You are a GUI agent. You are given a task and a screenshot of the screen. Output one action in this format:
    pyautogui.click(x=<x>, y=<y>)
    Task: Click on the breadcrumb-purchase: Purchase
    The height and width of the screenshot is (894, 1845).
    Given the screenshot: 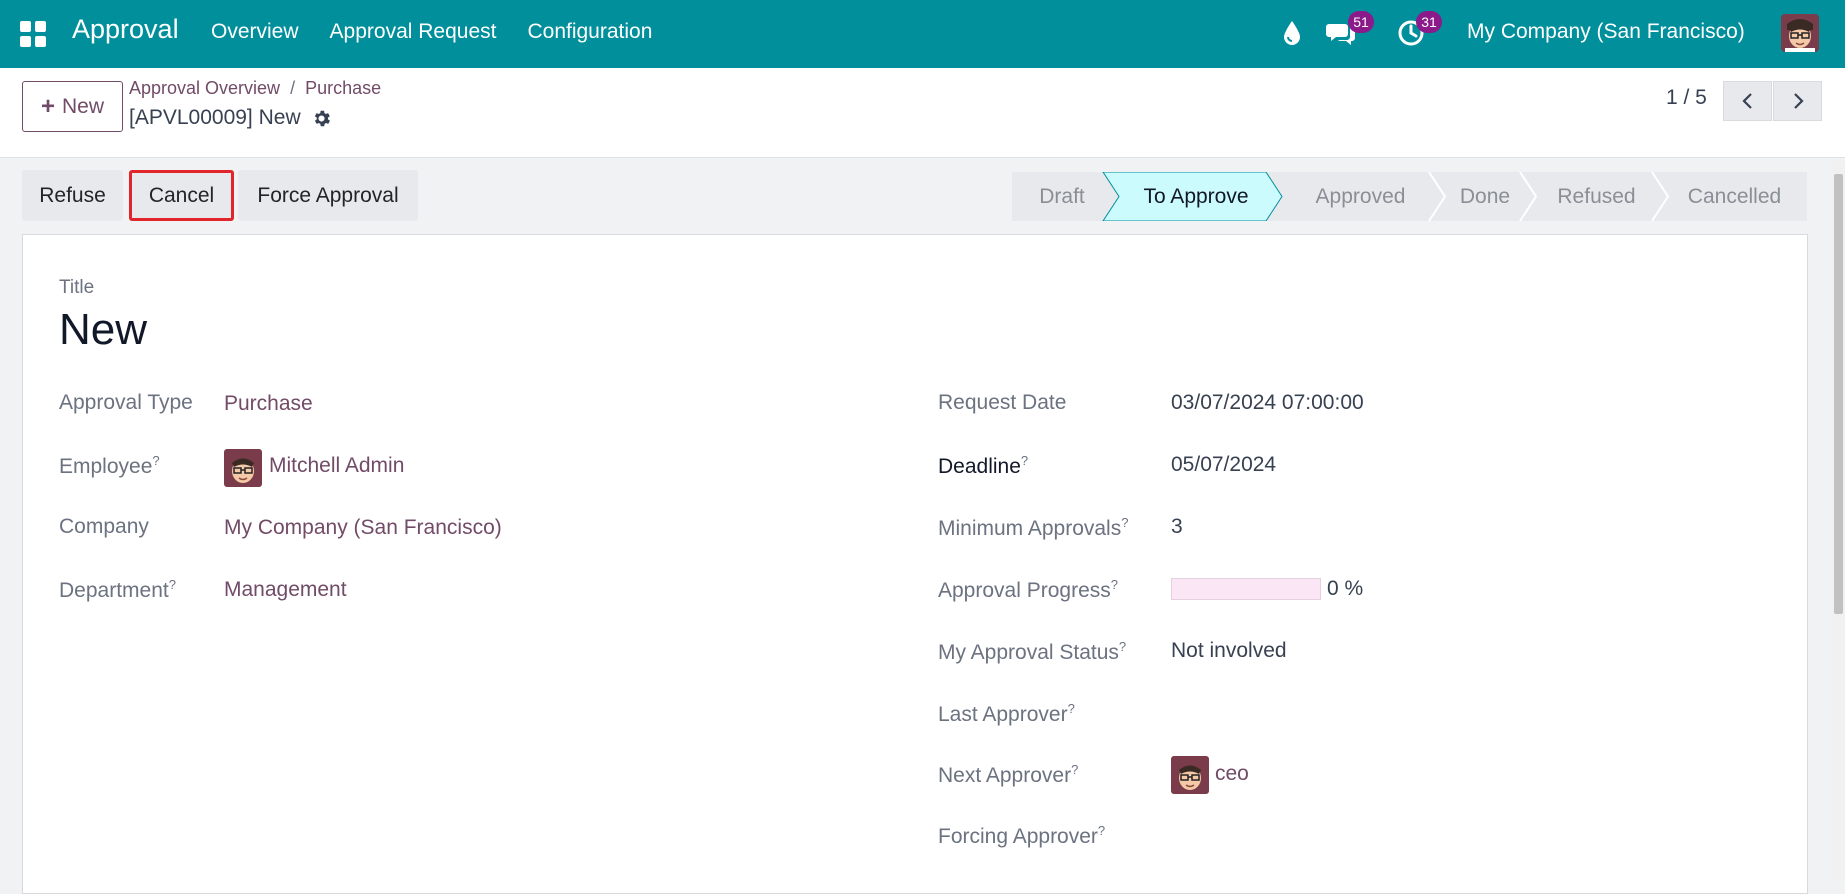 What is the action you would take?
    pyautogui.click(x=343, y=88)
    